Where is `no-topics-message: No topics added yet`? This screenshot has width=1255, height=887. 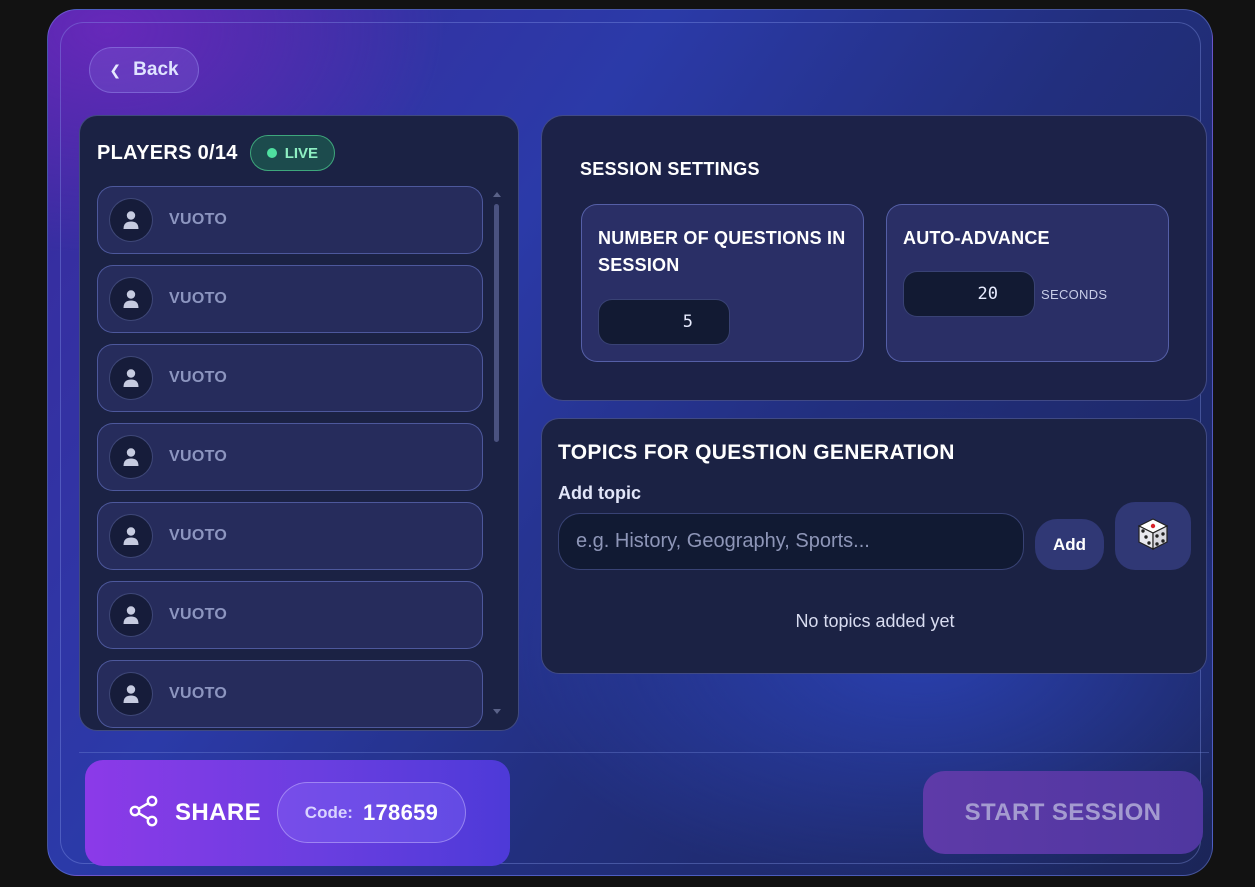
no-topics-message: No topics added yet is located at coordinates (875, 621).